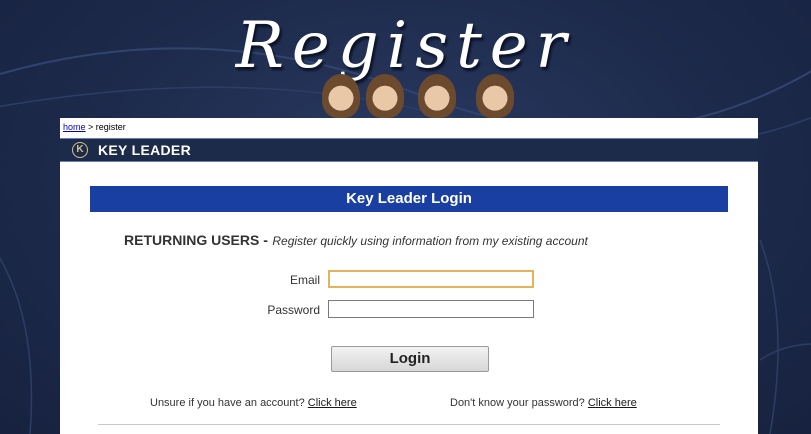 This screenshot has width=811, height=434. I want to click on forgot-password-text: Don't know your password? Click here, so click(543, 403).